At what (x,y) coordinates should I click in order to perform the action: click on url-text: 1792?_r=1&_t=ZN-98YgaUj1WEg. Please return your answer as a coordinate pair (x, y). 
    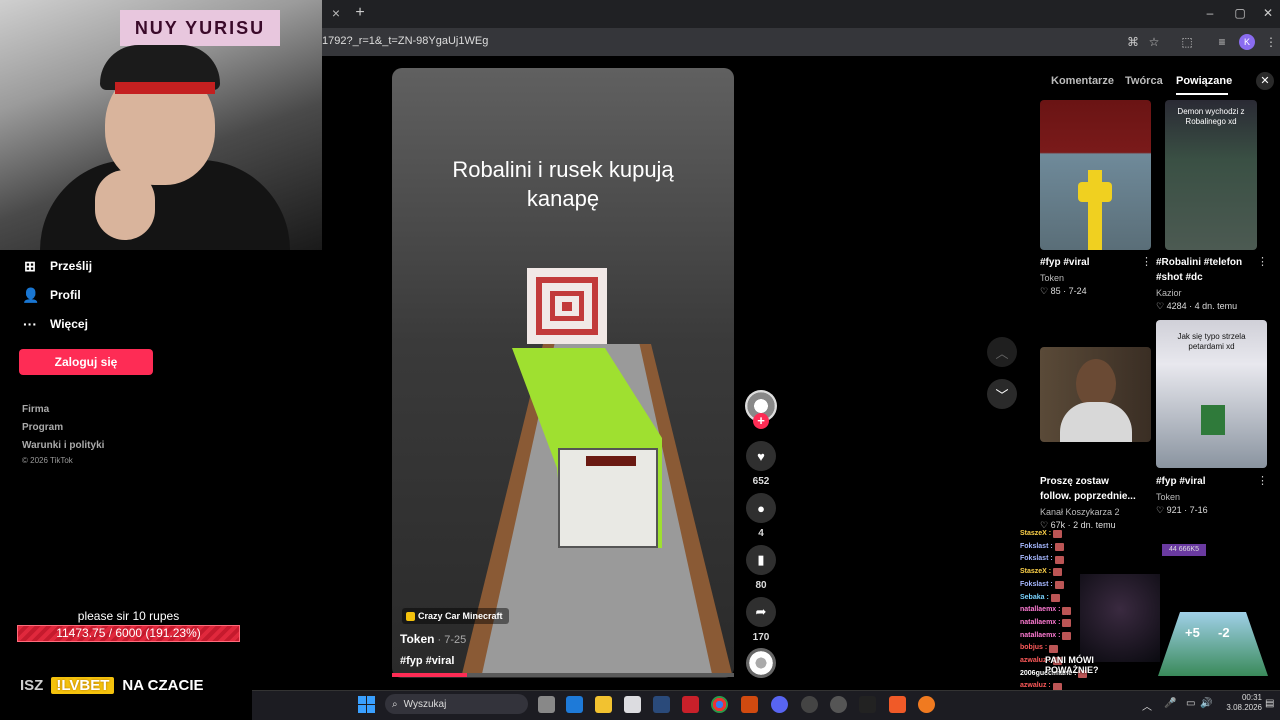
    Looking at the image, I should click on (405, 41).